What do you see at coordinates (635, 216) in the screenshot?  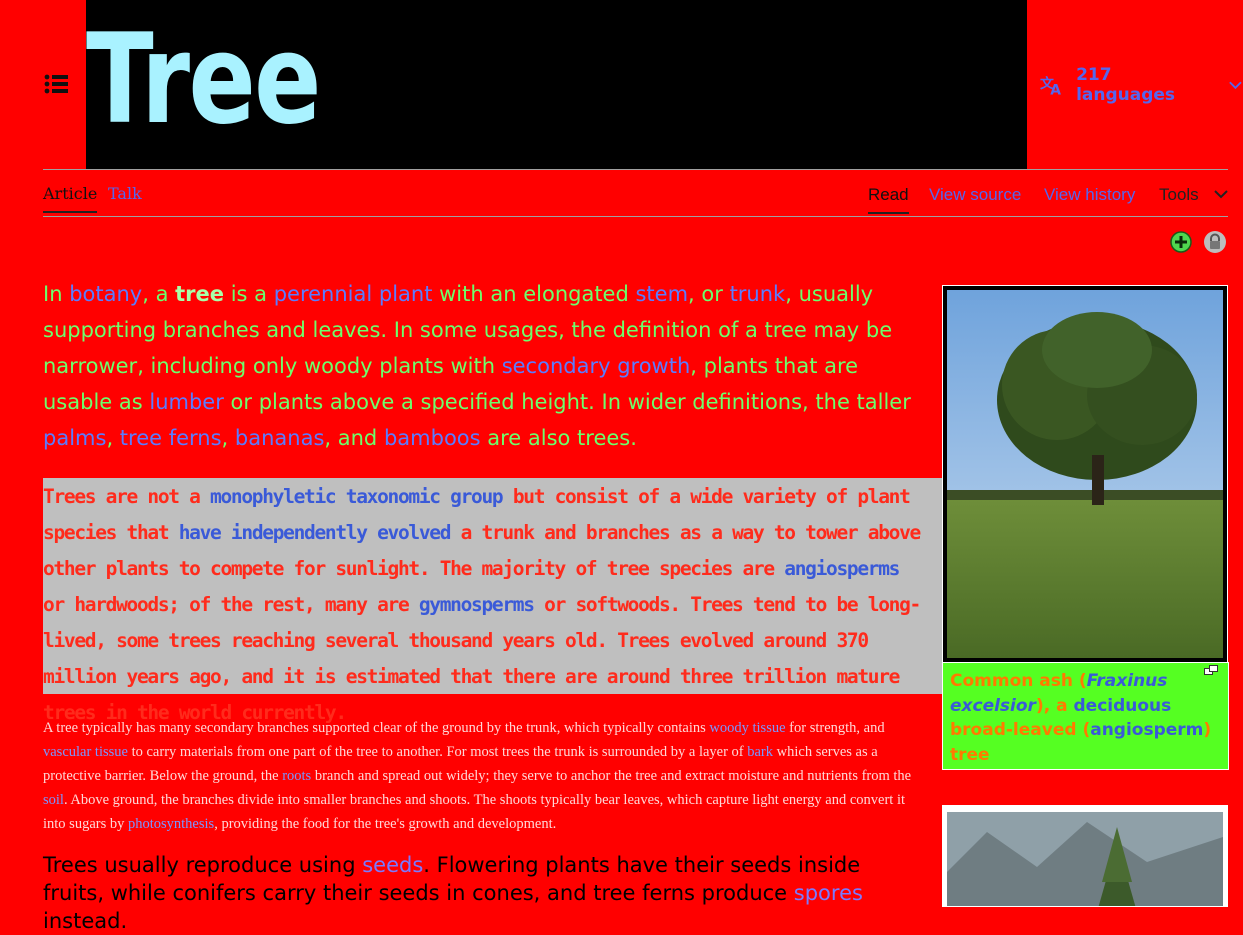 I see `tabs-divider` at bounding box center [635, 216].